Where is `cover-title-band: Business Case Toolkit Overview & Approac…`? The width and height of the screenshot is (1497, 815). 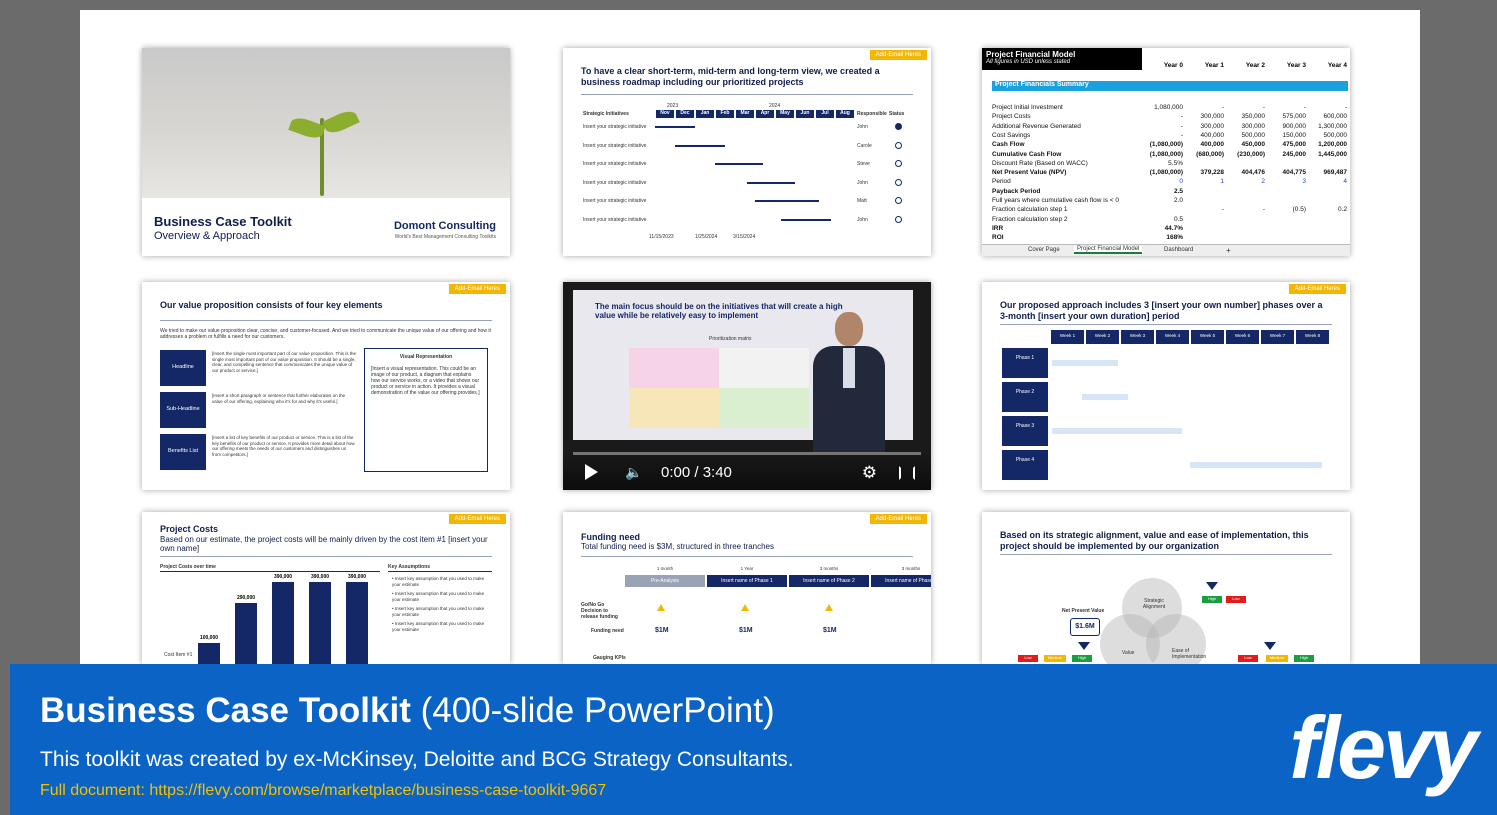
cover-title-band: Business Case Toolkit Overview & Approac… is located at coordinates (326, 227).